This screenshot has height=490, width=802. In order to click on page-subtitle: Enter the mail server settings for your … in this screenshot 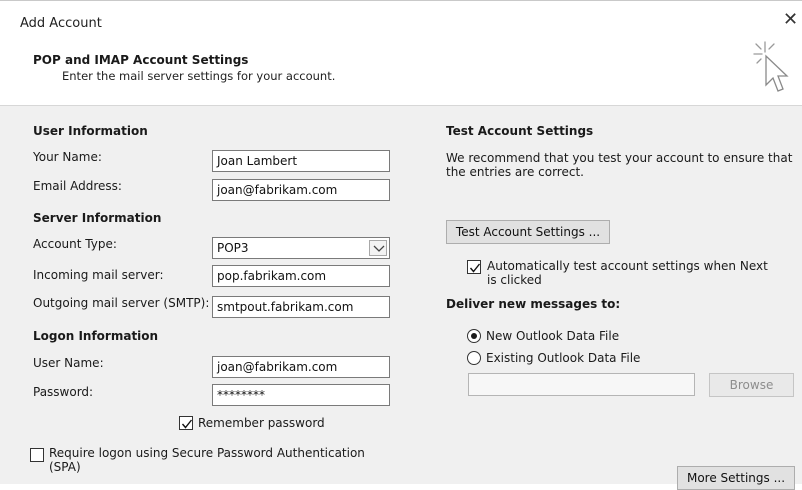, I will do `click(199, 76)`.